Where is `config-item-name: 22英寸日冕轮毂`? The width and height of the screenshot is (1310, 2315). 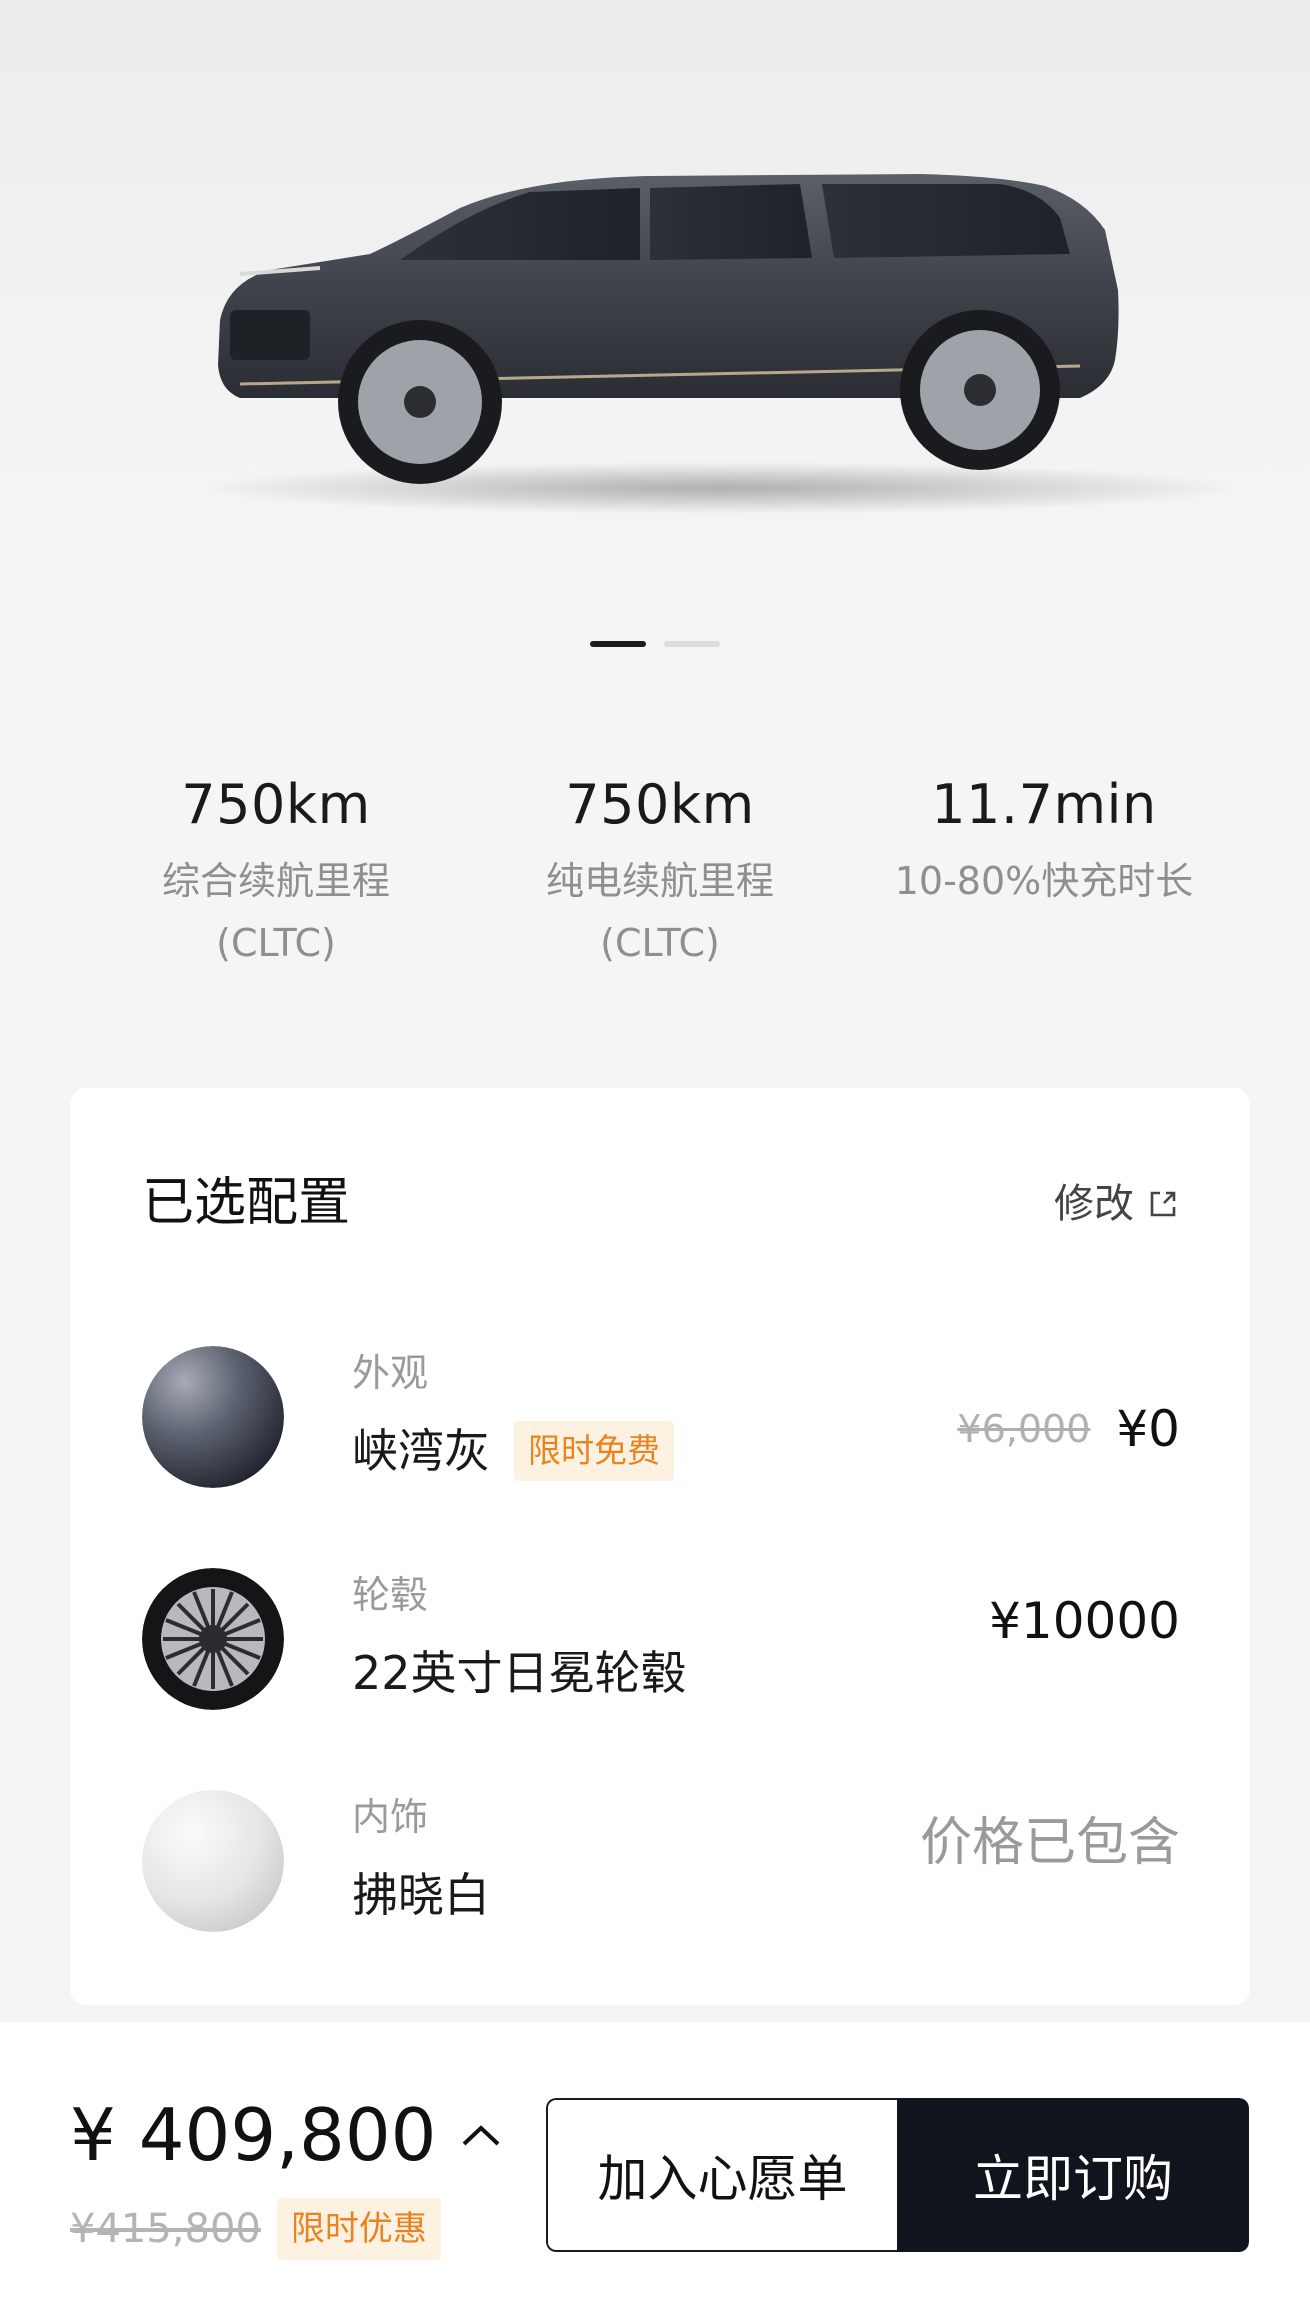
config-item-name: 22英寸日冕轮毂 is located at coordinates (519, 1673).